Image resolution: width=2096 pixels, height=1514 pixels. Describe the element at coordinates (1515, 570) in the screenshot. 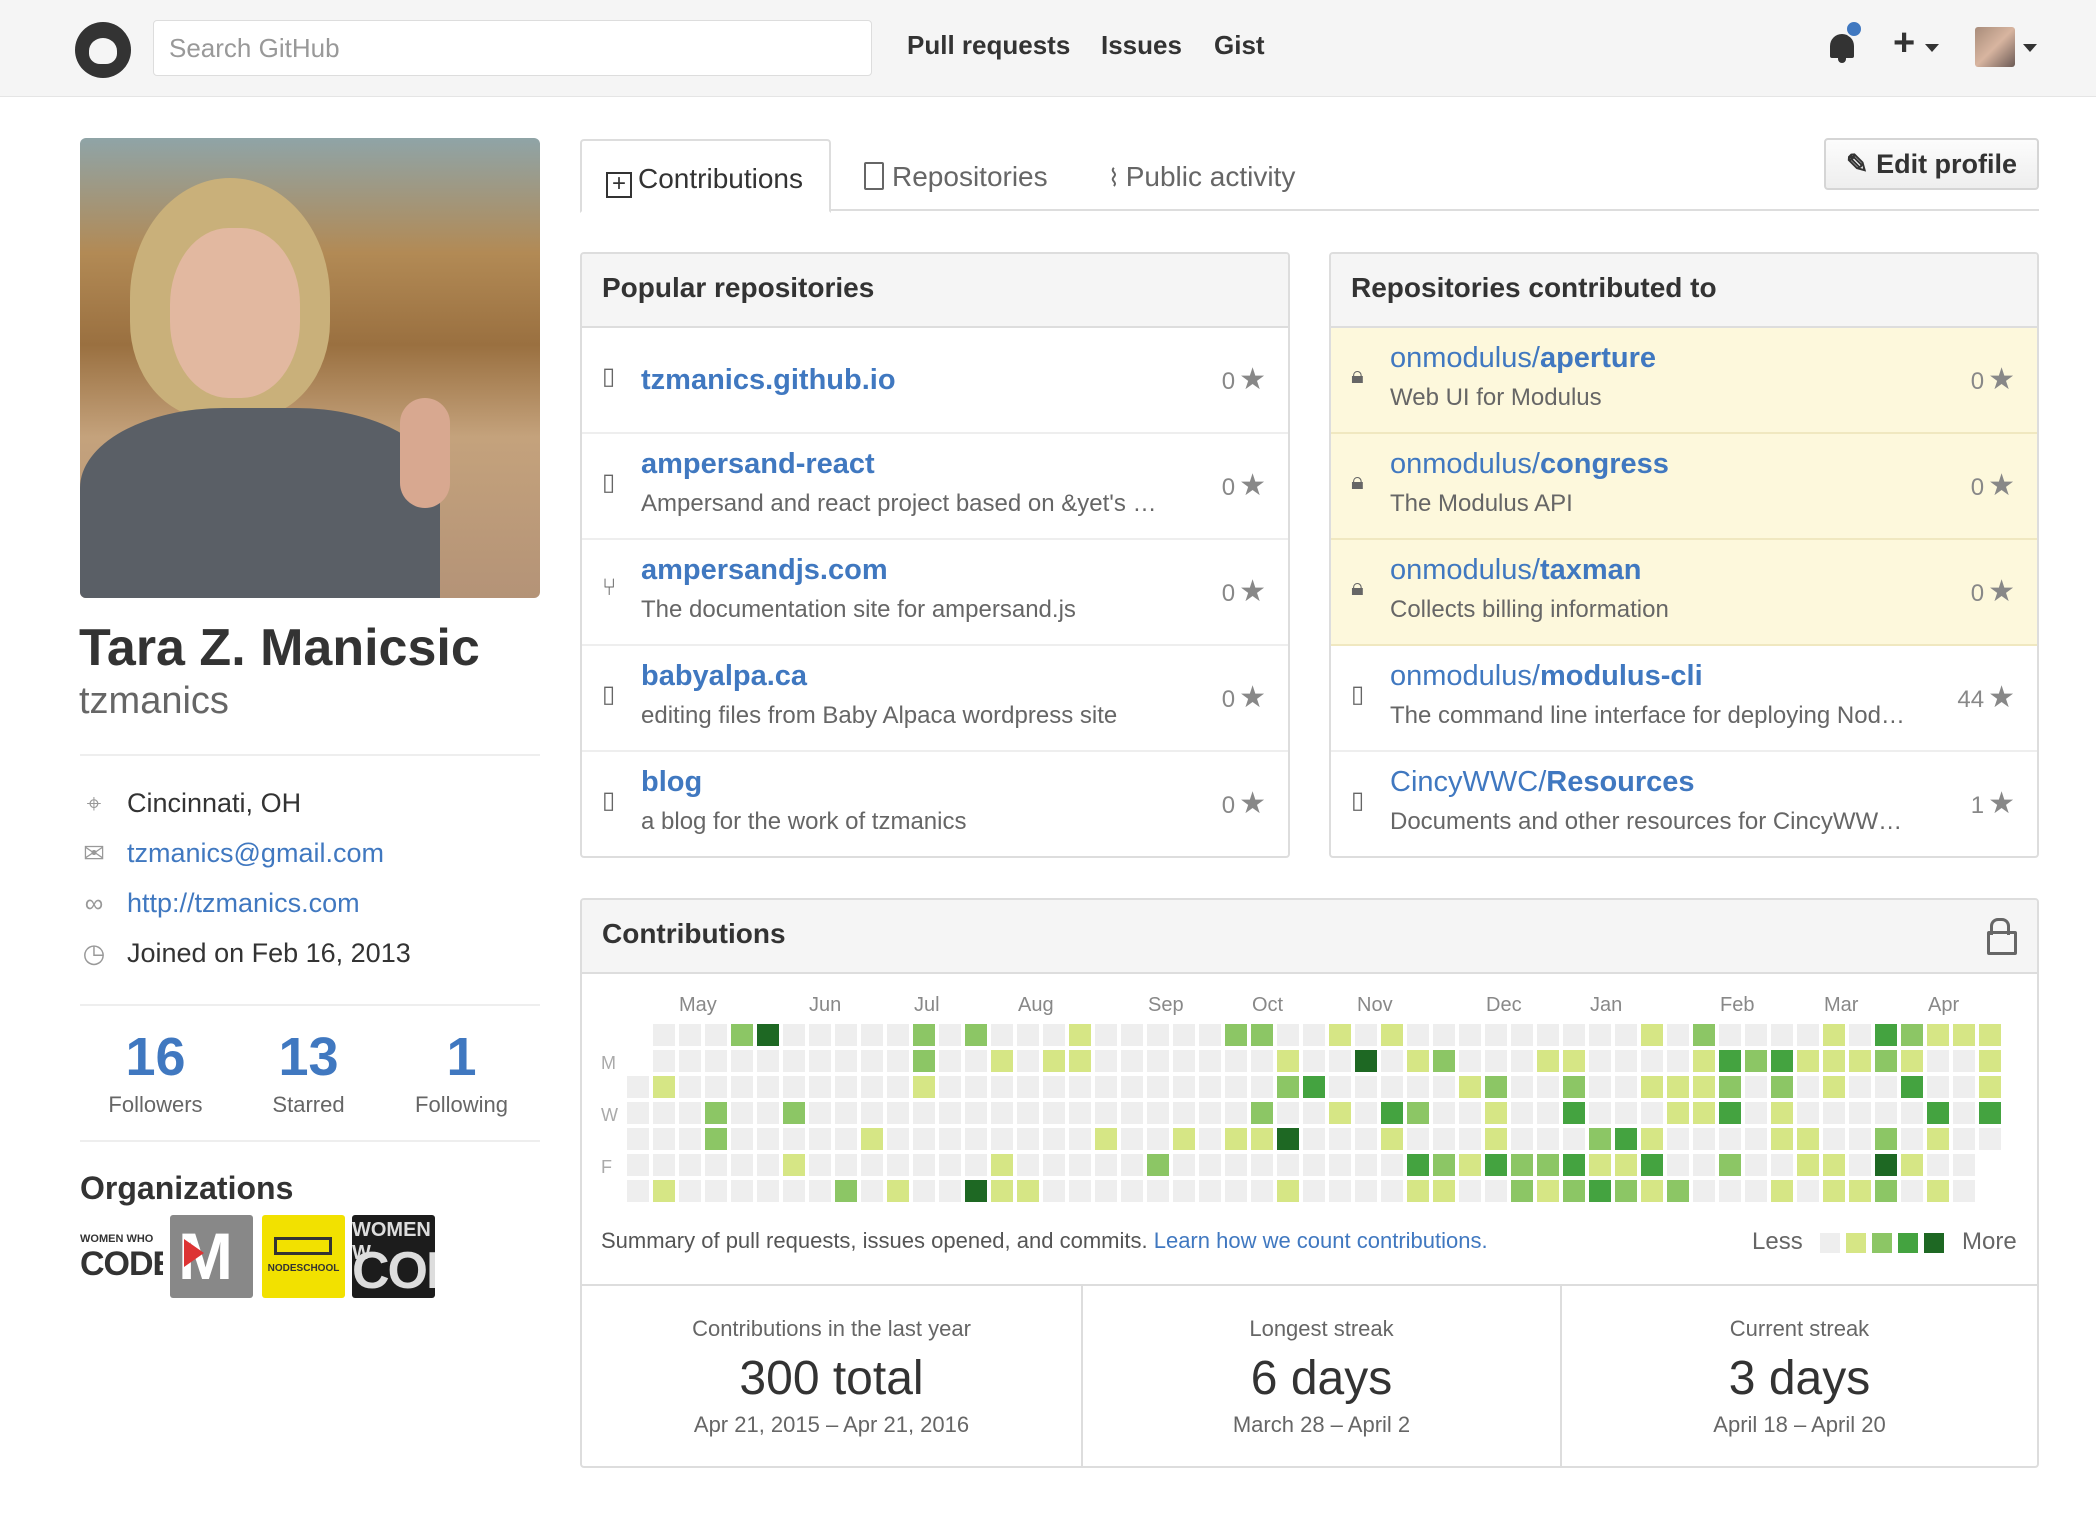

I see `repo-link: onmodulus/taxman` at that location.